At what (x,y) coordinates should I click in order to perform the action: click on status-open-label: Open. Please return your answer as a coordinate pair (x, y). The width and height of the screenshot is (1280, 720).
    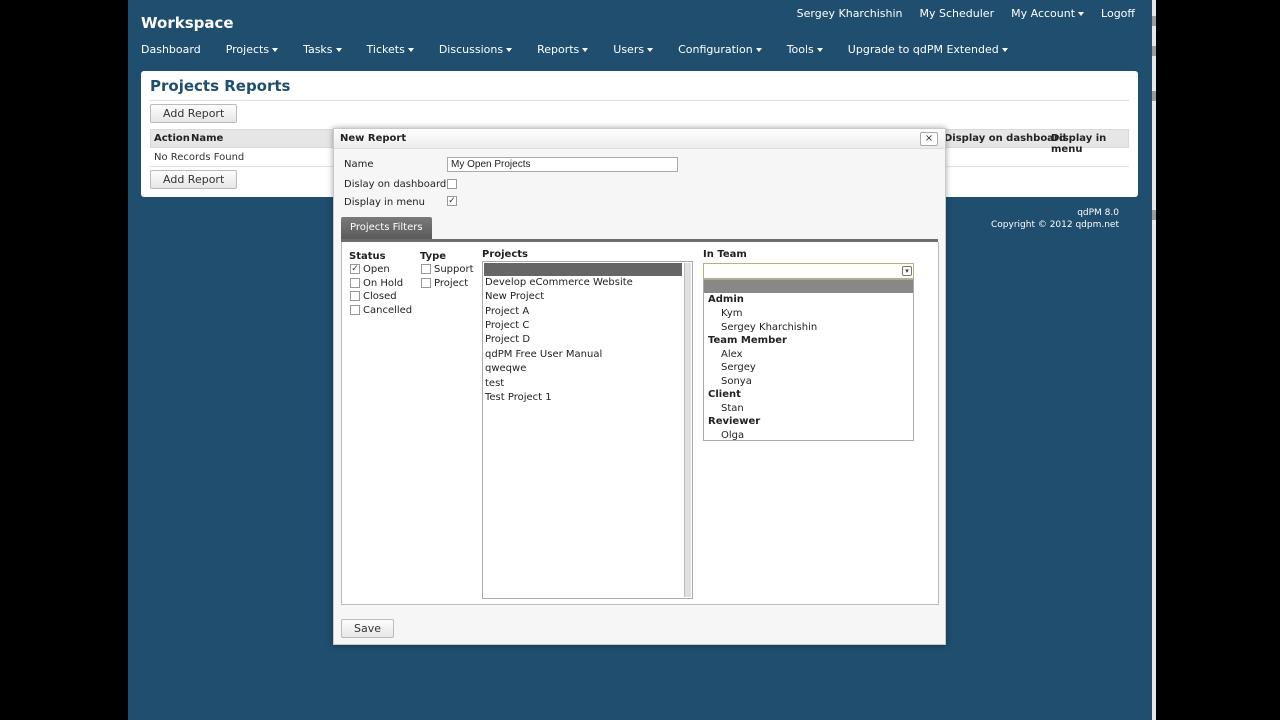
    Looking at the image, I should click on (376, 269).